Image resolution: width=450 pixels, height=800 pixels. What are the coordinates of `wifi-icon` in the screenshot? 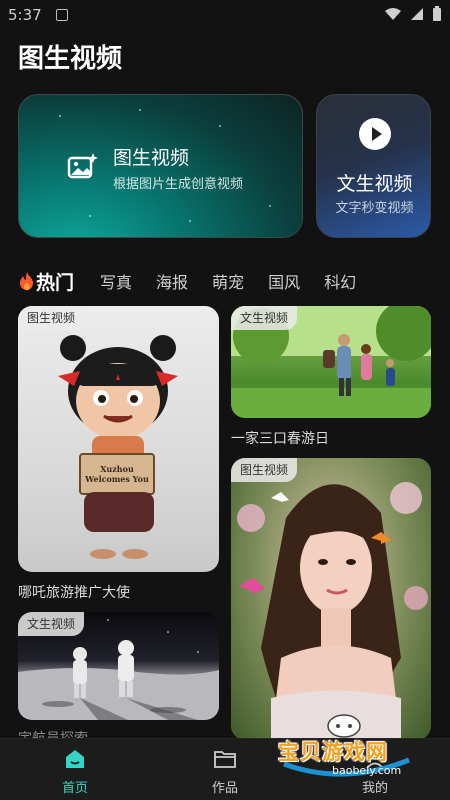 It's located at (393, 14).